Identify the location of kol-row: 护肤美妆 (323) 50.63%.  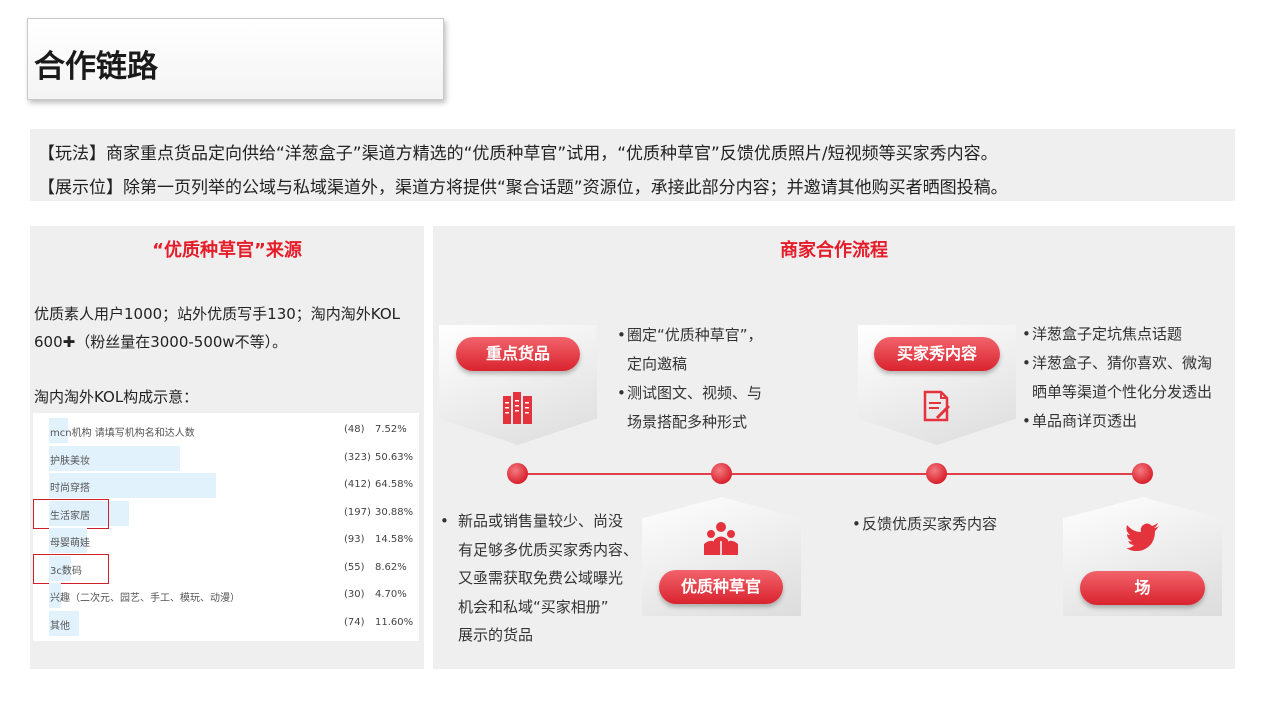
(226, 458).